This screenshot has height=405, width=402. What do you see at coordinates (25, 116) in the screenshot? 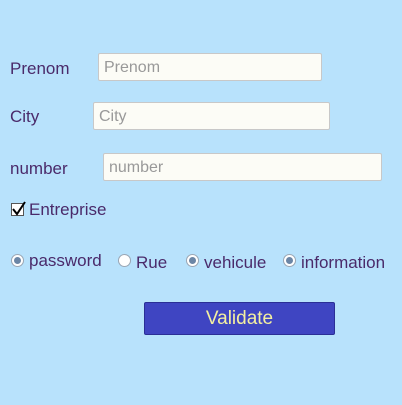
I see `city-label: City` at bounding box center [25, 116].